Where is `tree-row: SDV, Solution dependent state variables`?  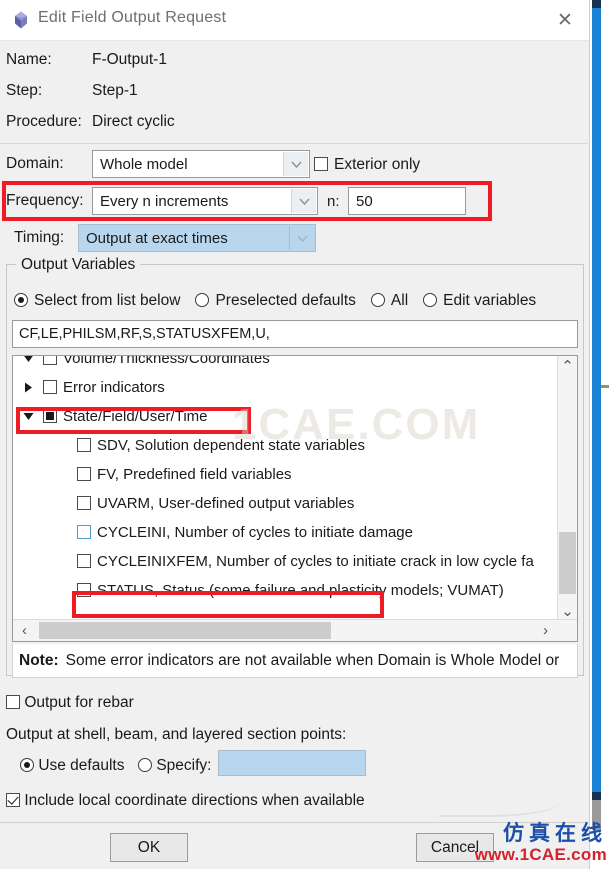 tree-row: SDV, Solution dependent state variables is located at coordinates (286, 445).